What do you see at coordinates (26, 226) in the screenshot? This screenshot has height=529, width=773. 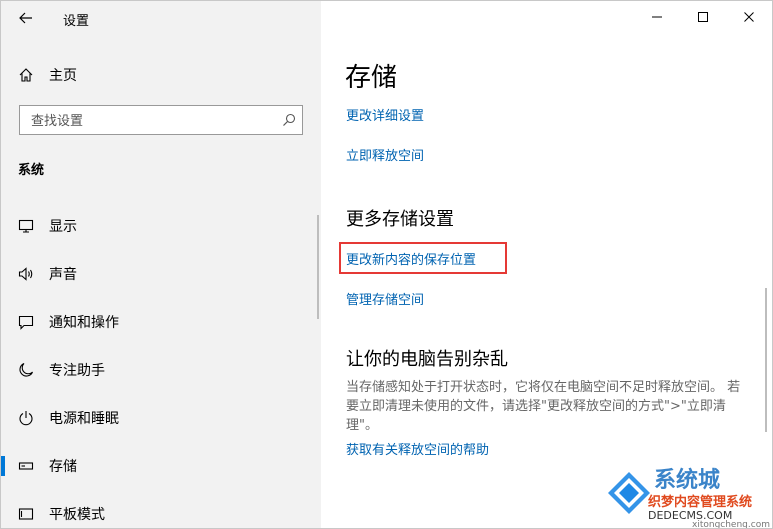 I see `monitor-icon` at bounding box center [26, 226].